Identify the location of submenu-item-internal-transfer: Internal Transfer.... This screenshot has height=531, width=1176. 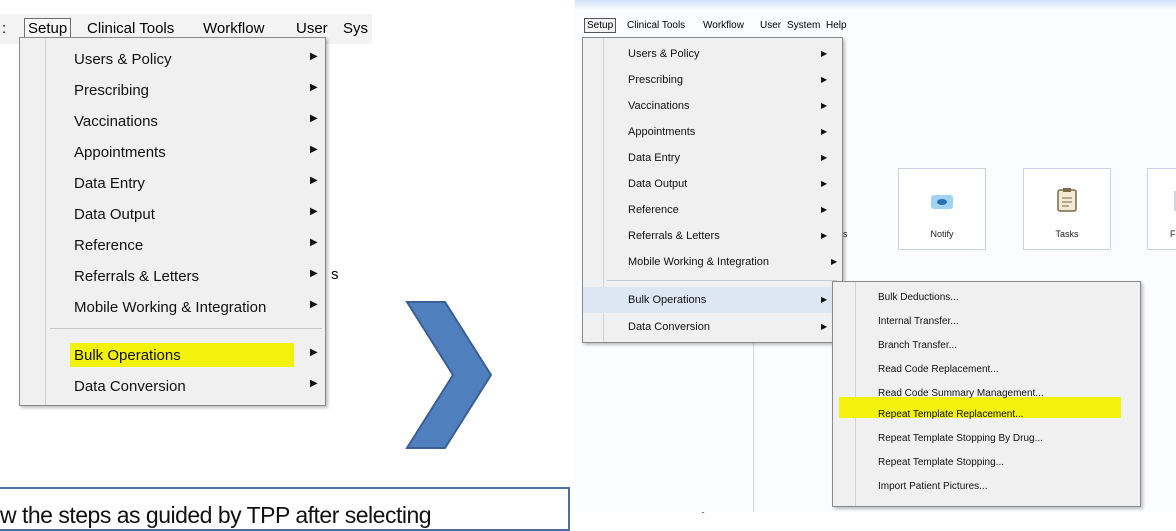
(918, 327).